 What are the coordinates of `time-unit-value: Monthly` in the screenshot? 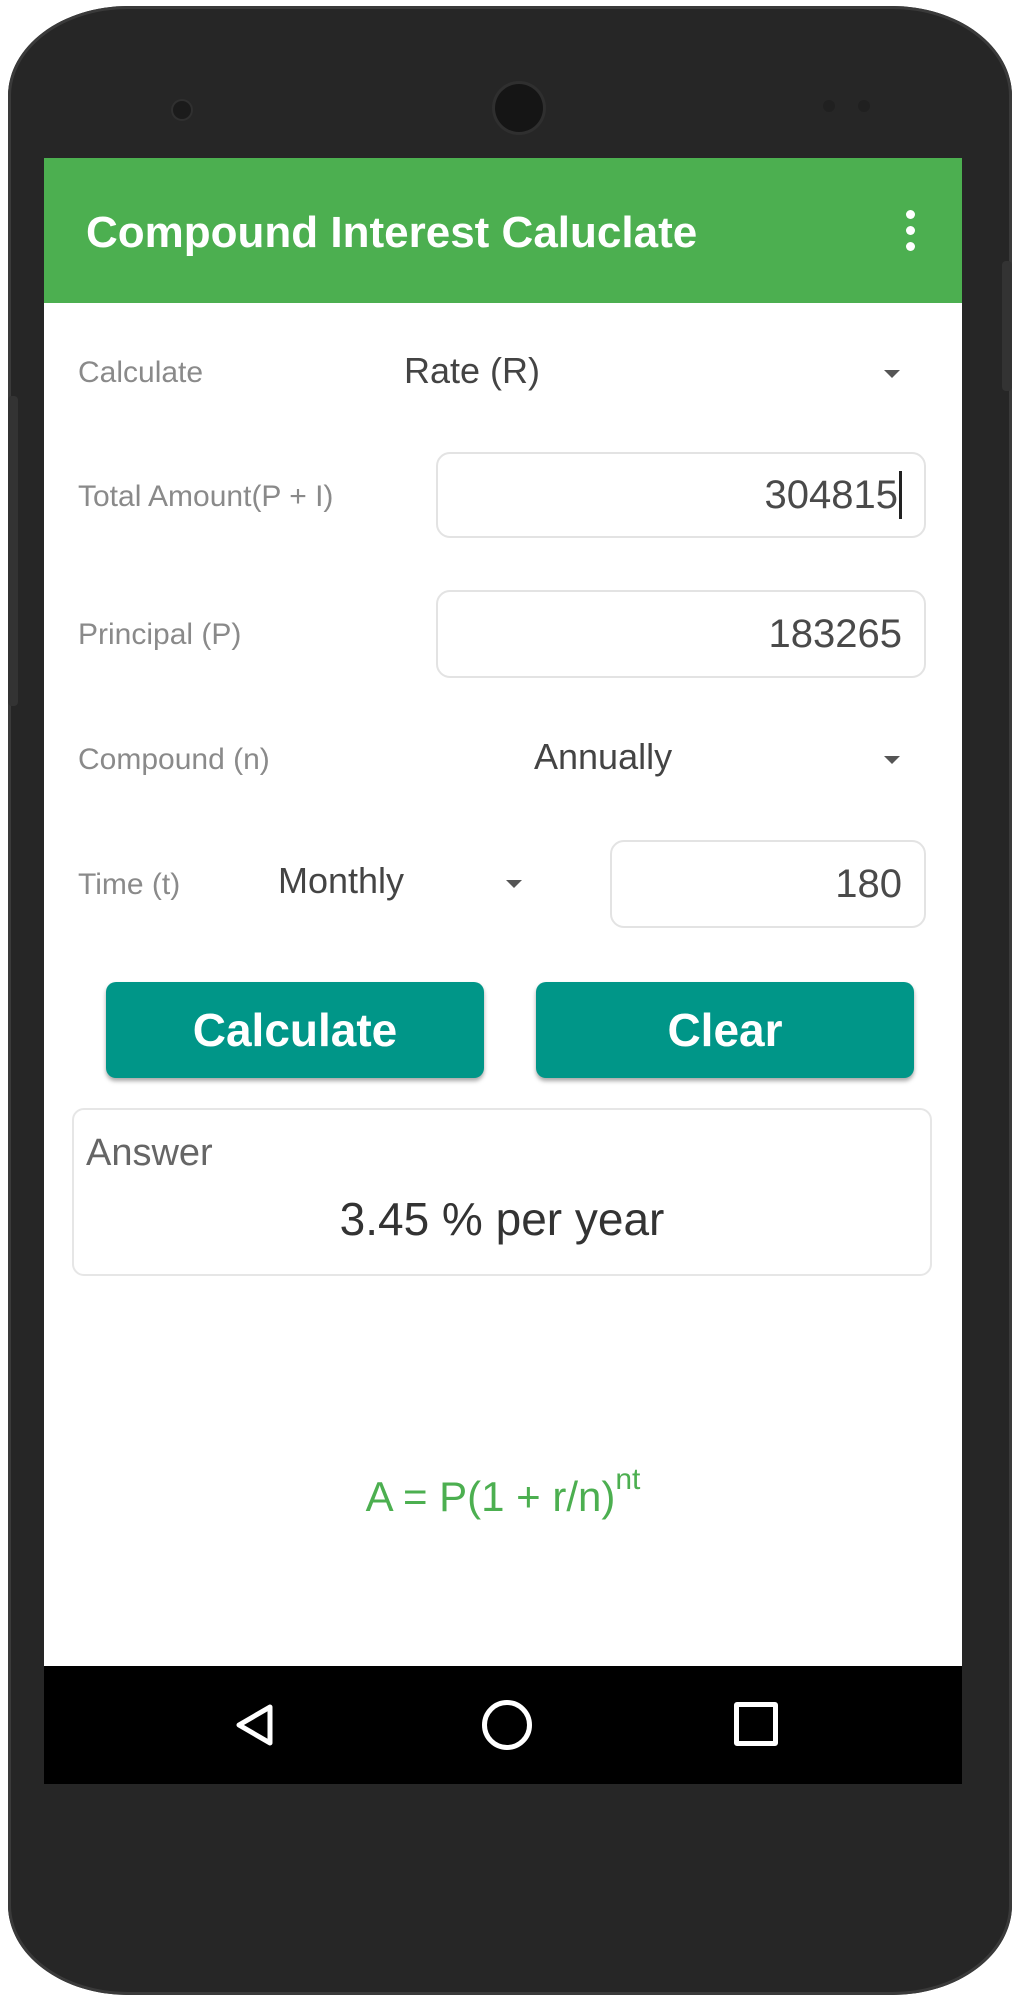 It's located at (341, 880).